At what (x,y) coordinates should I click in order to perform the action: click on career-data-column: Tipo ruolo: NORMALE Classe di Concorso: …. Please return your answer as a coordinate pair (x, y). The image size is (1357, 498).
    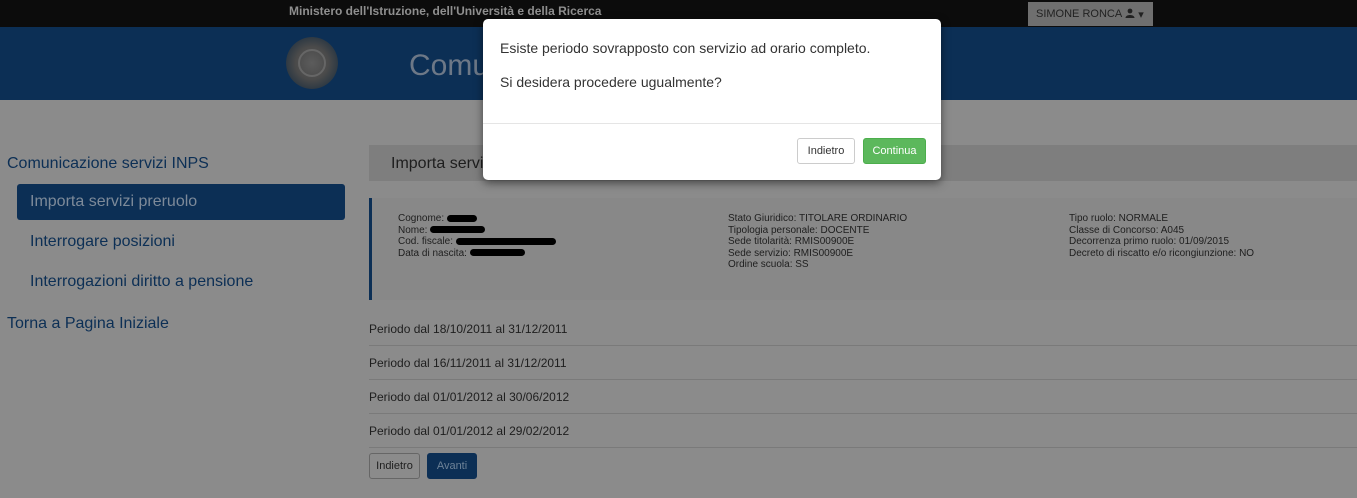
    Looking at the image, I should click on (1161, 236).